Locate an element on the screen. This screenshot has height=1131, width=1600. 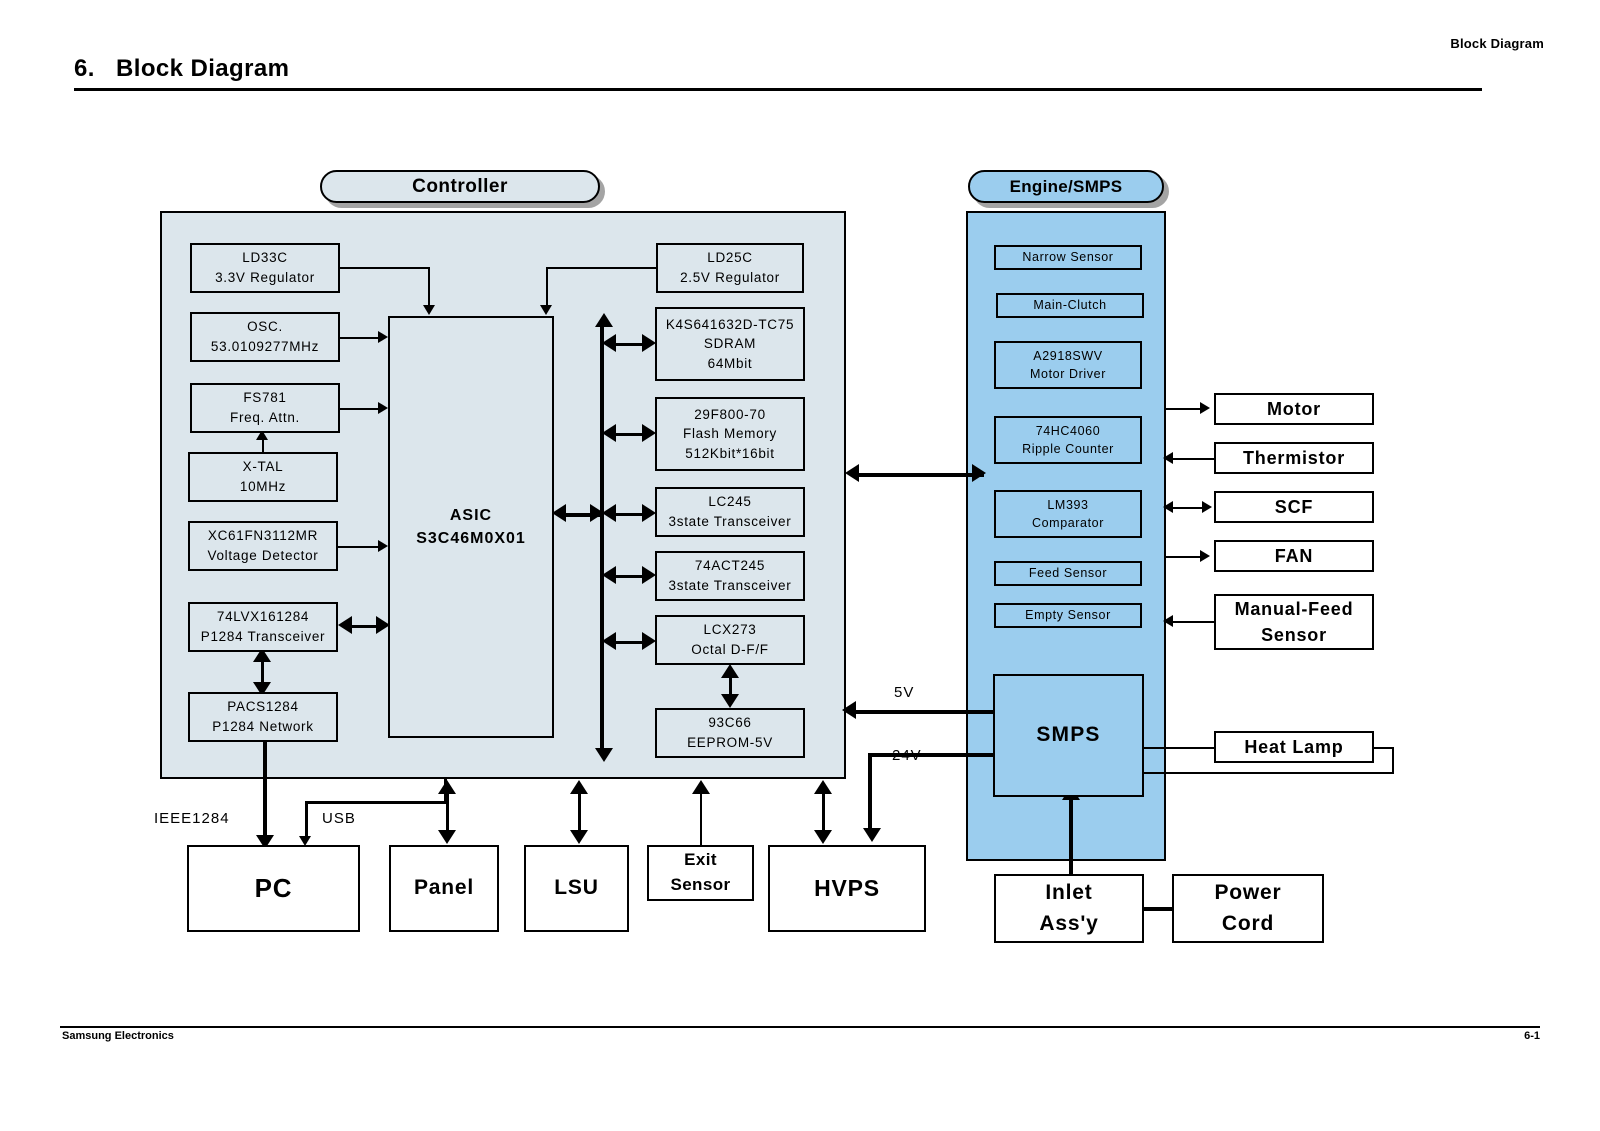
arrow-lcx273-to-bus is located at coordinates (609, 641).